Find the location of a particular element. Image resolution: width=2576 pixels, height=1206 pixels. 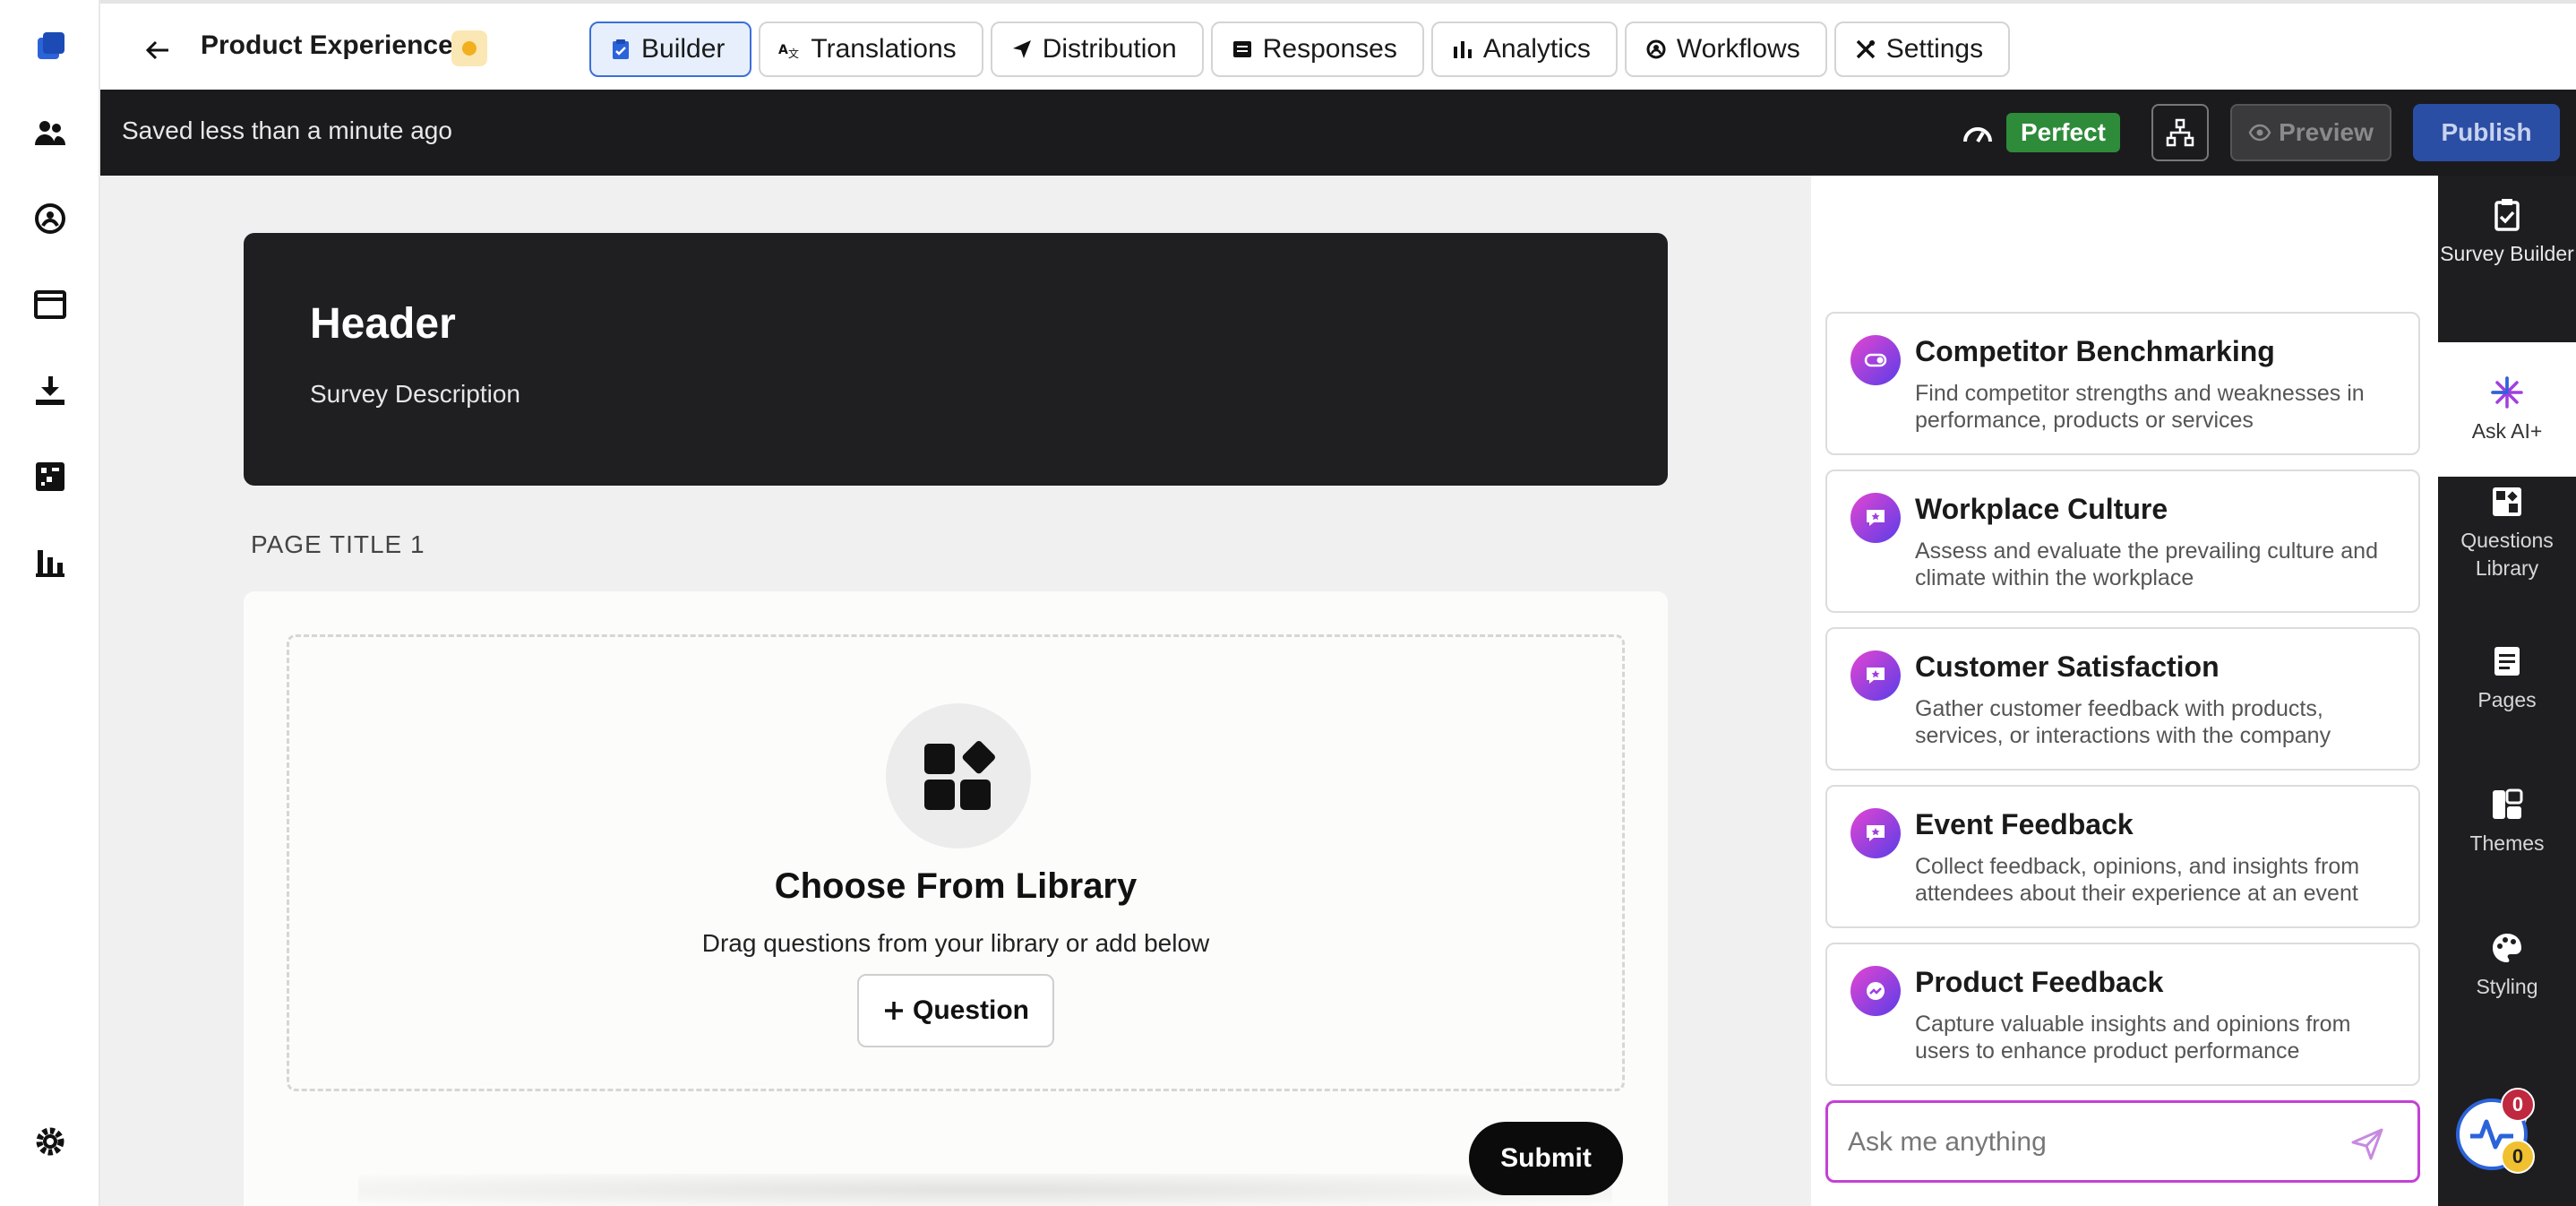

add-question-label: Question is located at coordinates (970, 1010).